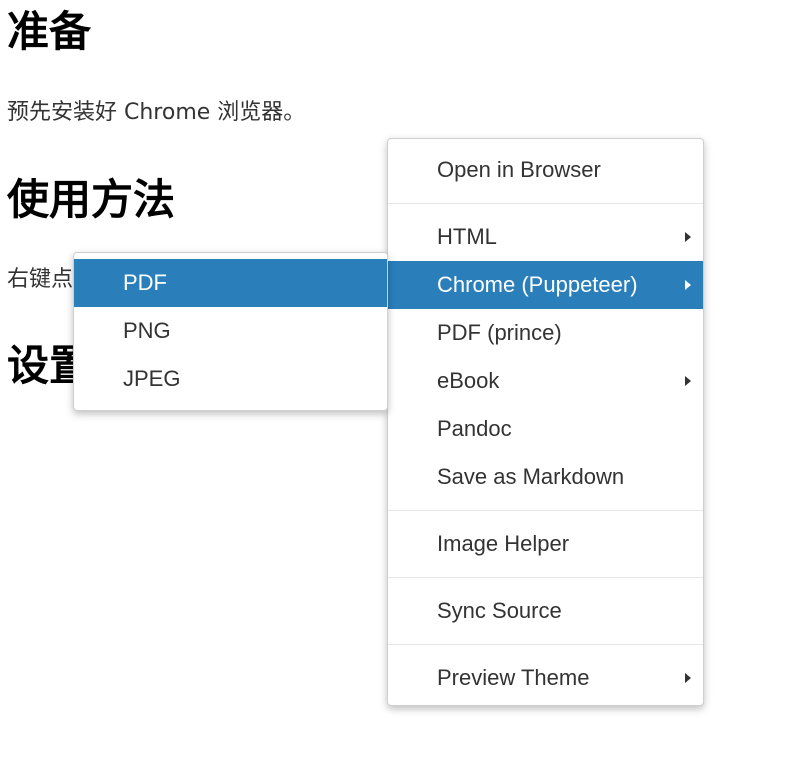 Image resolution: width=790 pixels, height=757 pixels. What do you see at coordinates (40, 279) in the screenshot?
I see `paragraph-usage: 右键点` at bounding box center [40, 279].